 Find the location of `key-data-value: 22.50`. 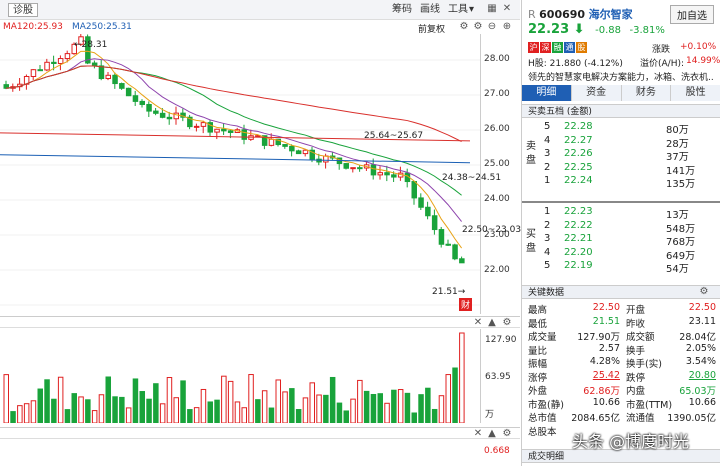

key-data-value: 22.50 is located at coordinates (606, 307).